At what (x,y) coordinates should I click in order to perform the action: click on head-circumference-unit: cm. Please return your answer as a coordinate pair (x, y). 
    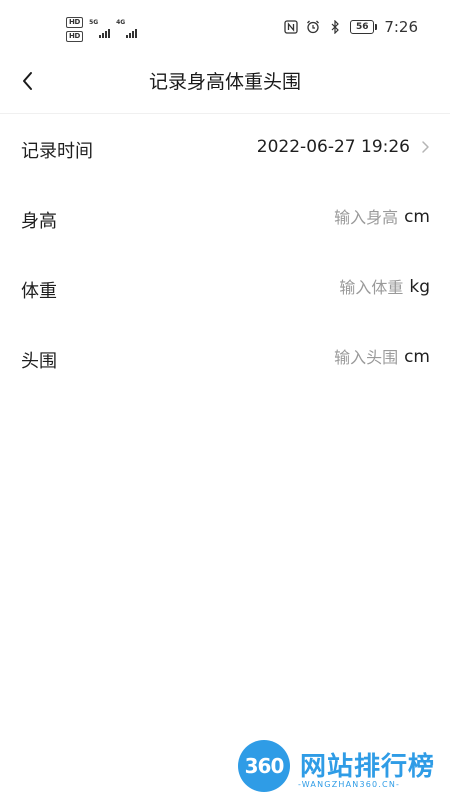
    Looking at the image, I should click on (417, 357).